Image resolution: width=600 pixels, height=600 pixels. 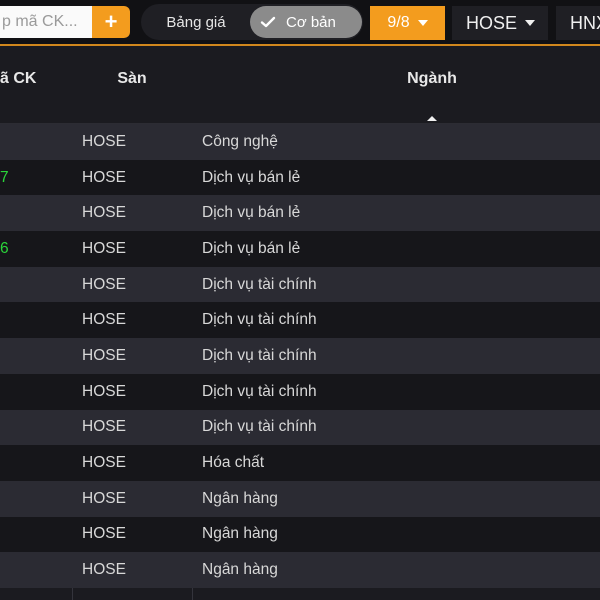 I want to click on date-dropdown: 9/8, so click(x=407, y=23).